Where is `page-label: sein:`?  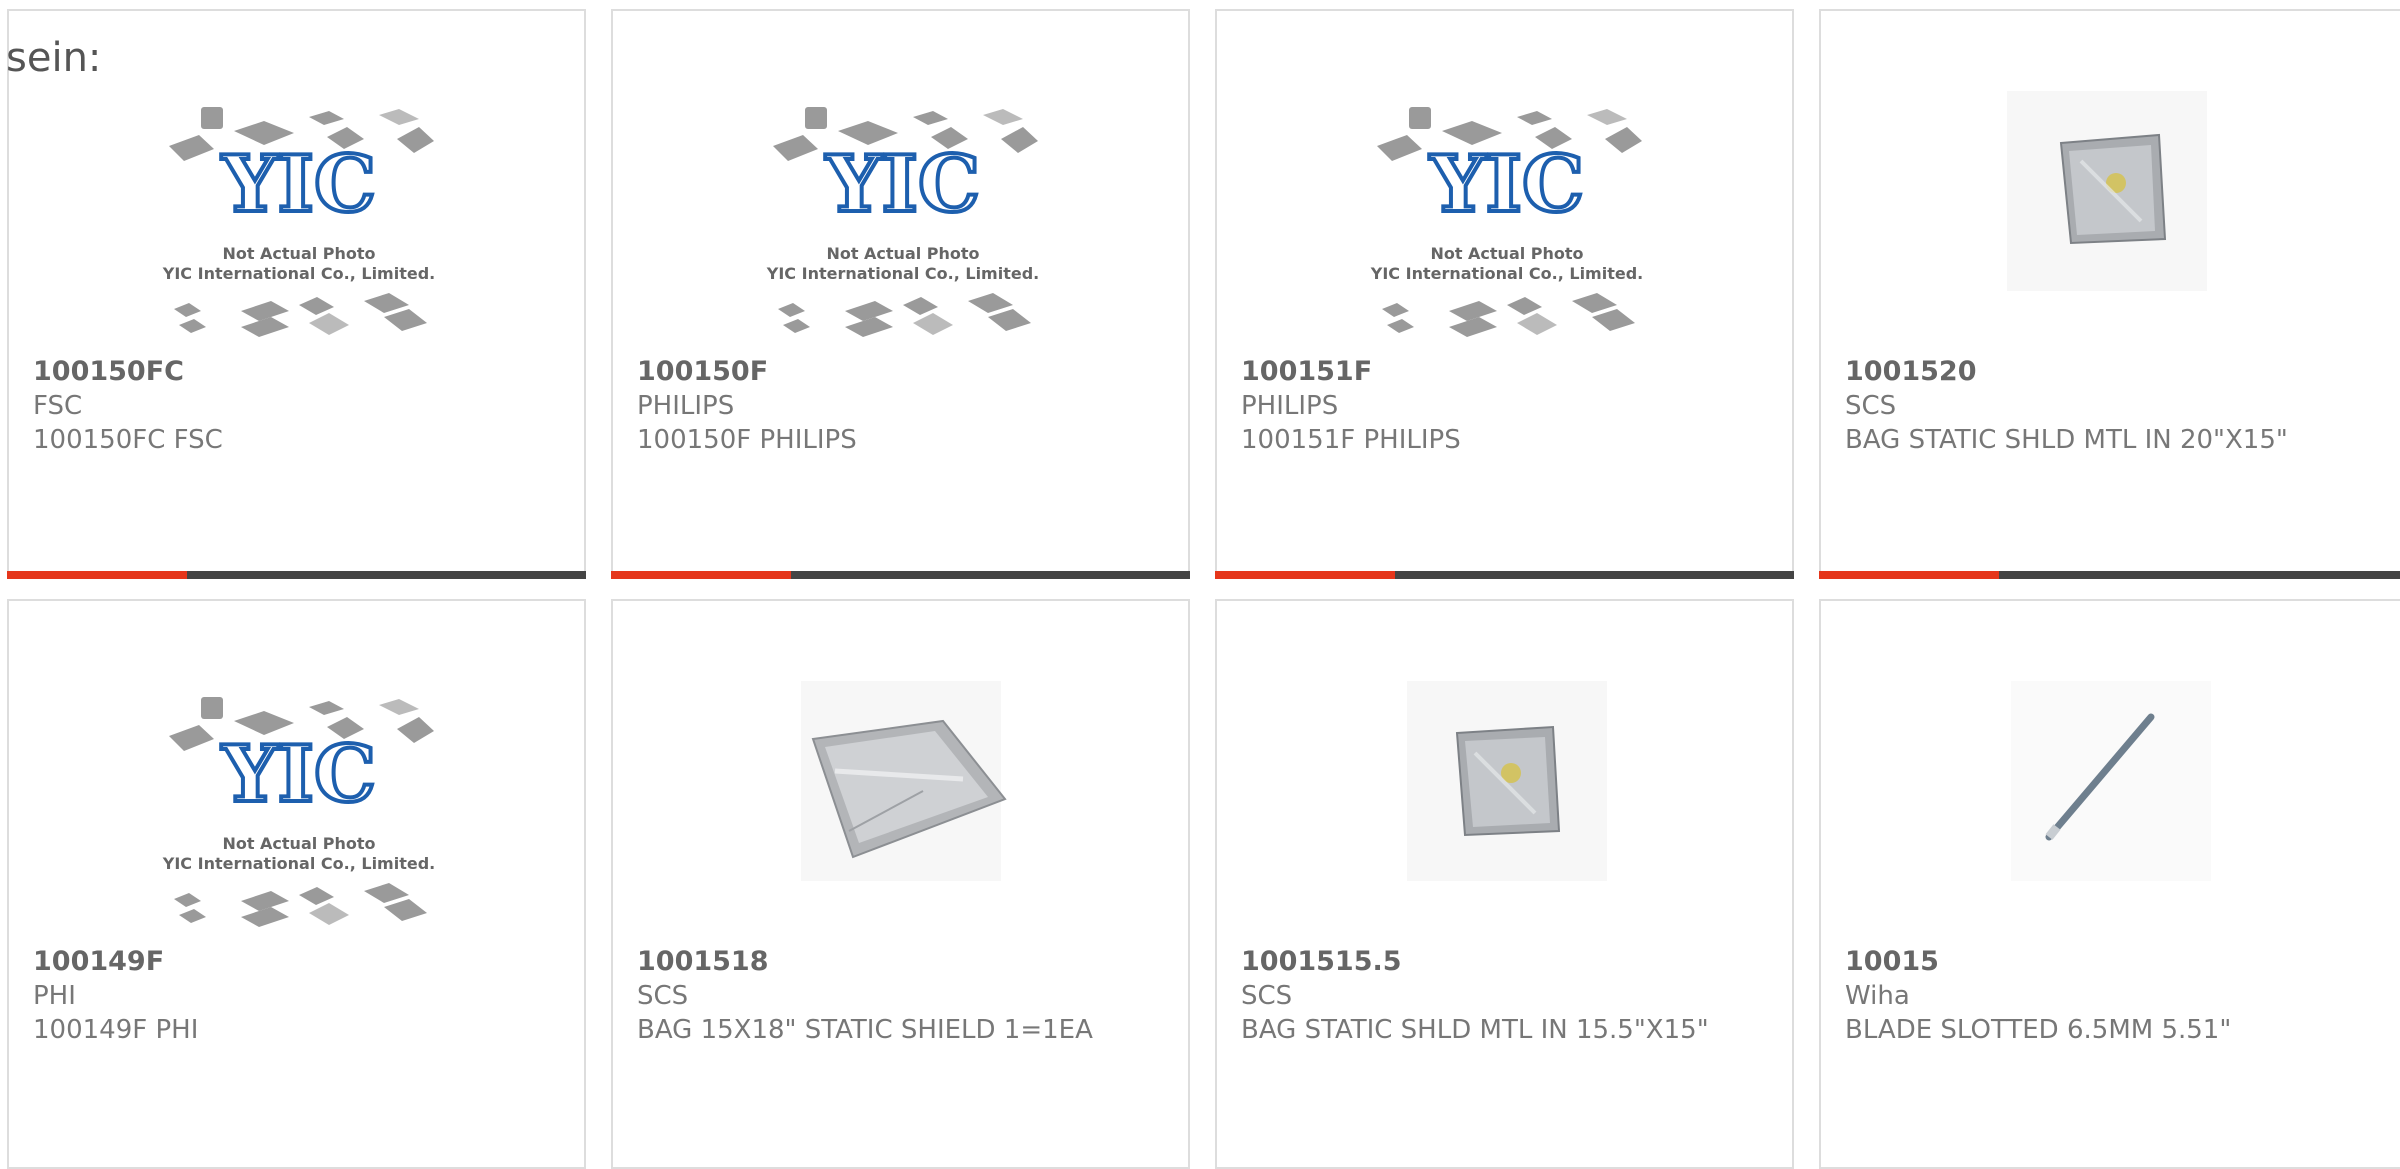
page-label: sein: is located at coordinates (54, 58).